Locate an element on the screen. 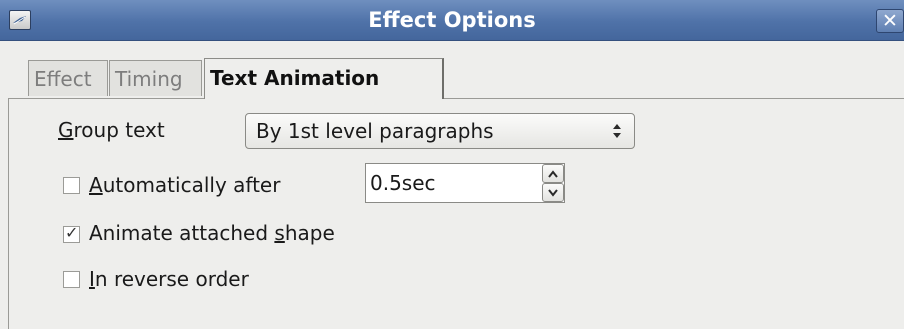  automatically-after-mnemonic: A is located at coordinates (96, 185).